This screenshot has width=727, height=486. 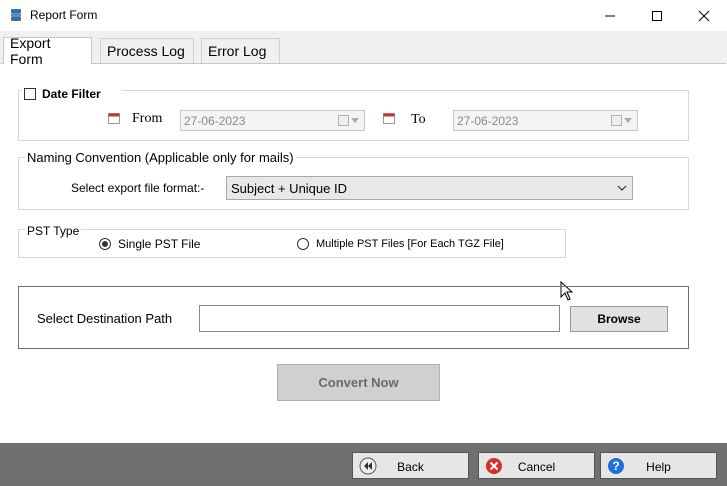 I want to click on app-icon, so click(x=16, y=15).